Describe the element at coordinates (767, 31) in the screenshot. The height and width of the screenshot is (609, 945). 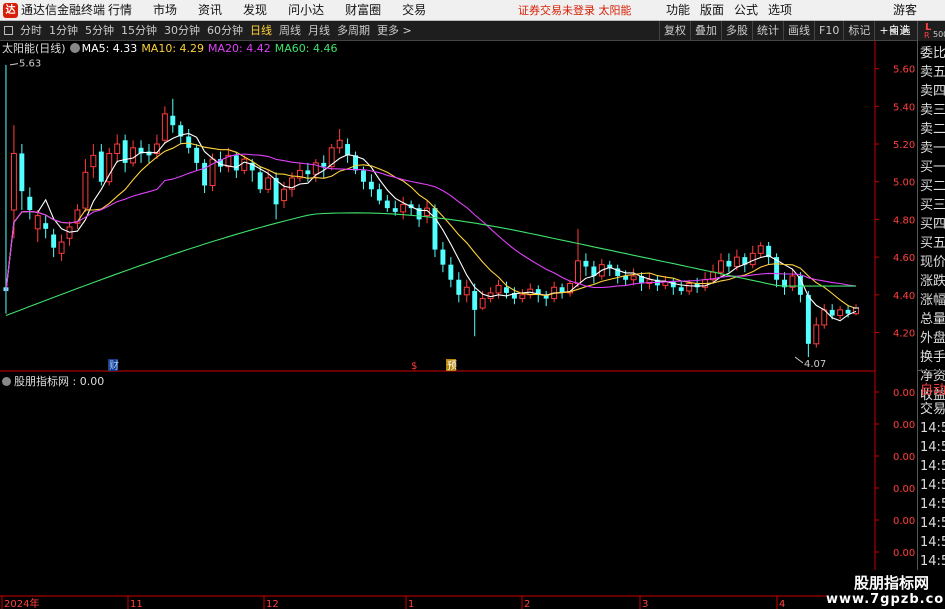
I see `stats-button: 统计` at that location.